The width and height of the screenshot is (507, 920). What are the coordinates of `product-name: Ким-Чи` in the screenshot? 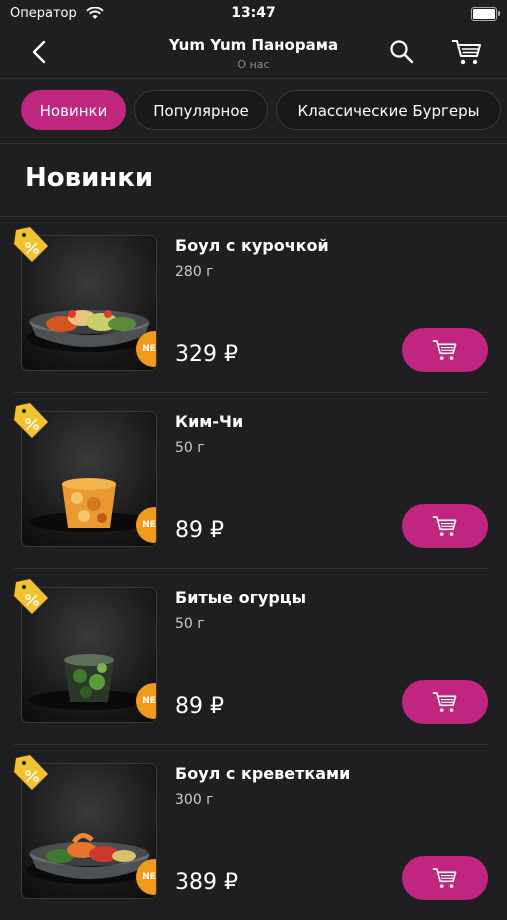 It's located at (209, 421).